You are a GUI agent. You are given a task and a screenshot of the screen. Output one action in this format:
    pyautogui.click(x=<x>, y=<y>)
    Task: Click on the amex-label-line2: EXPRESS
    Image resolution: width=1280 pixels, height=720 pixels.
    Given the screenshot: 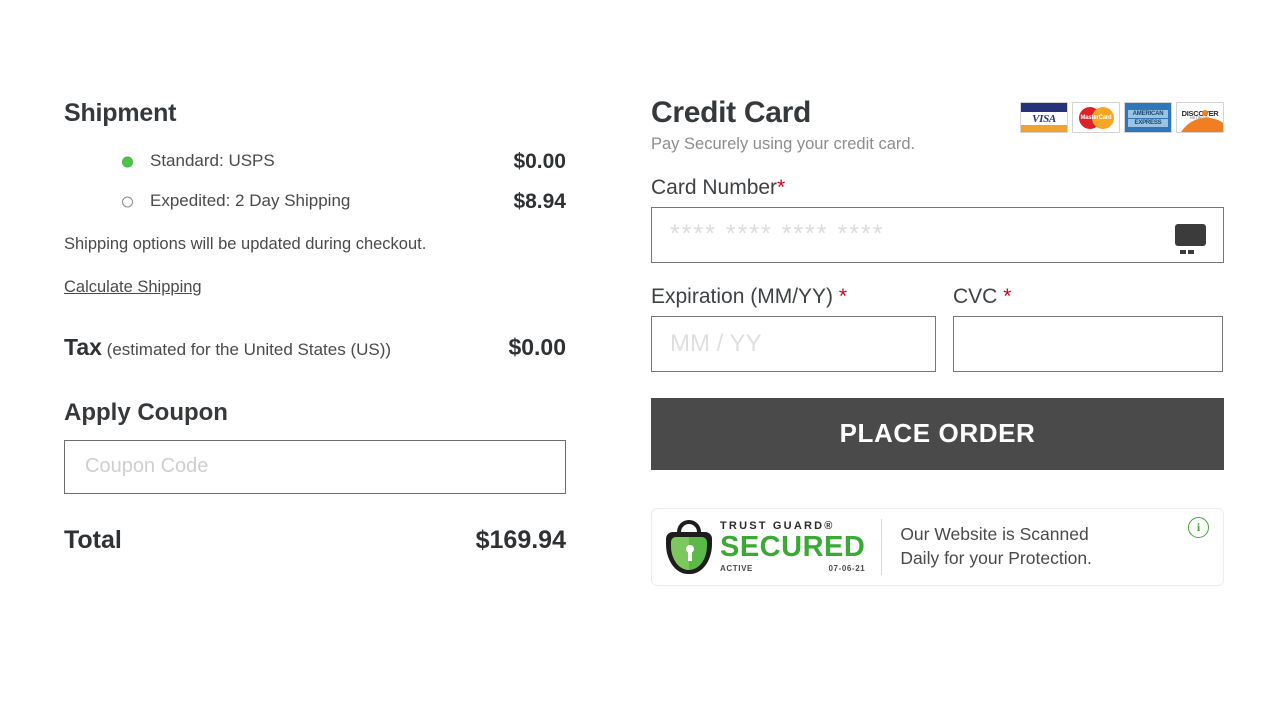 What is the action you would take?
    pyautogui.click(x=1148, y=123)
    